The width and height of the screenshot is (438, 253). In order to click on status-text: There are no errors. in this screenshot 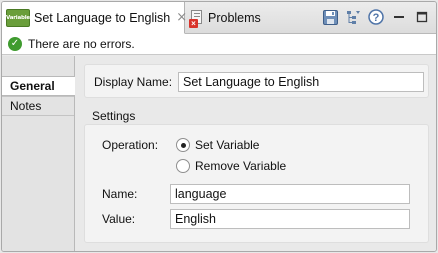, I will do `click(81, 44)`.